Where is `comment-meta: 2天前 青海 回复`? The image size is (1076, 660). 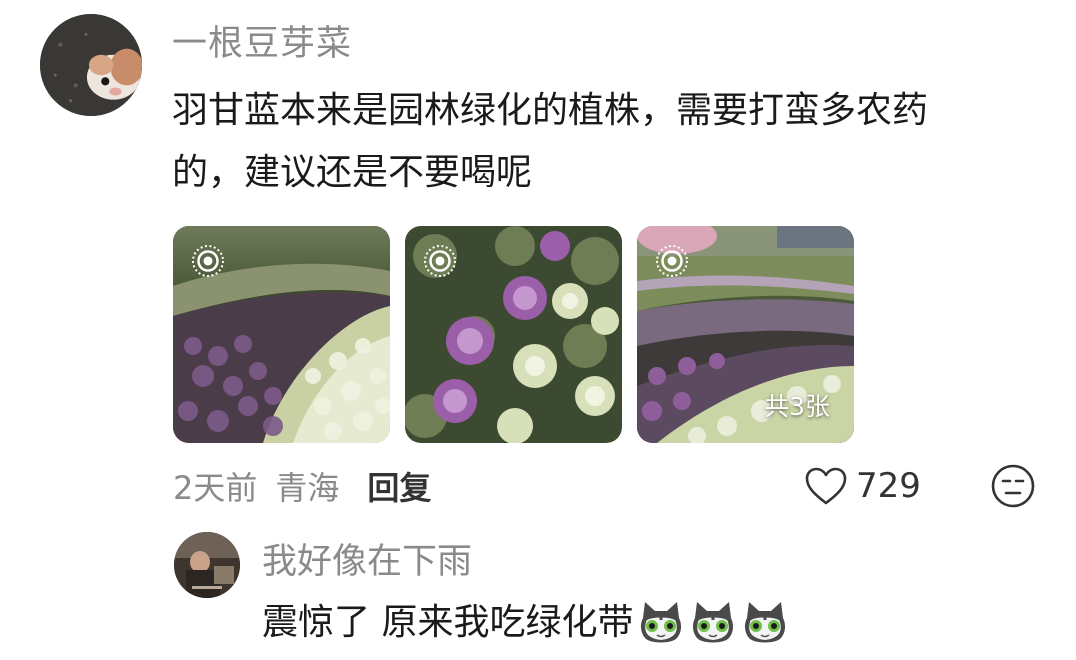 comment-meta: 2天前 青海 回复 is located at coordinates (302, 486).